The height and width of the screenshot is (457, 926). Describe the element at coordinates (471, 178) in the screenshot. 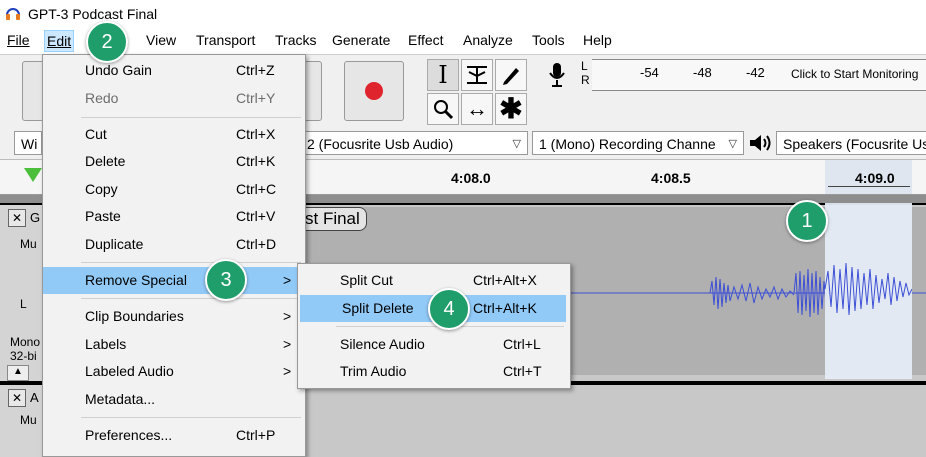

I see `time-tick-label: 4:08.0` at that location.